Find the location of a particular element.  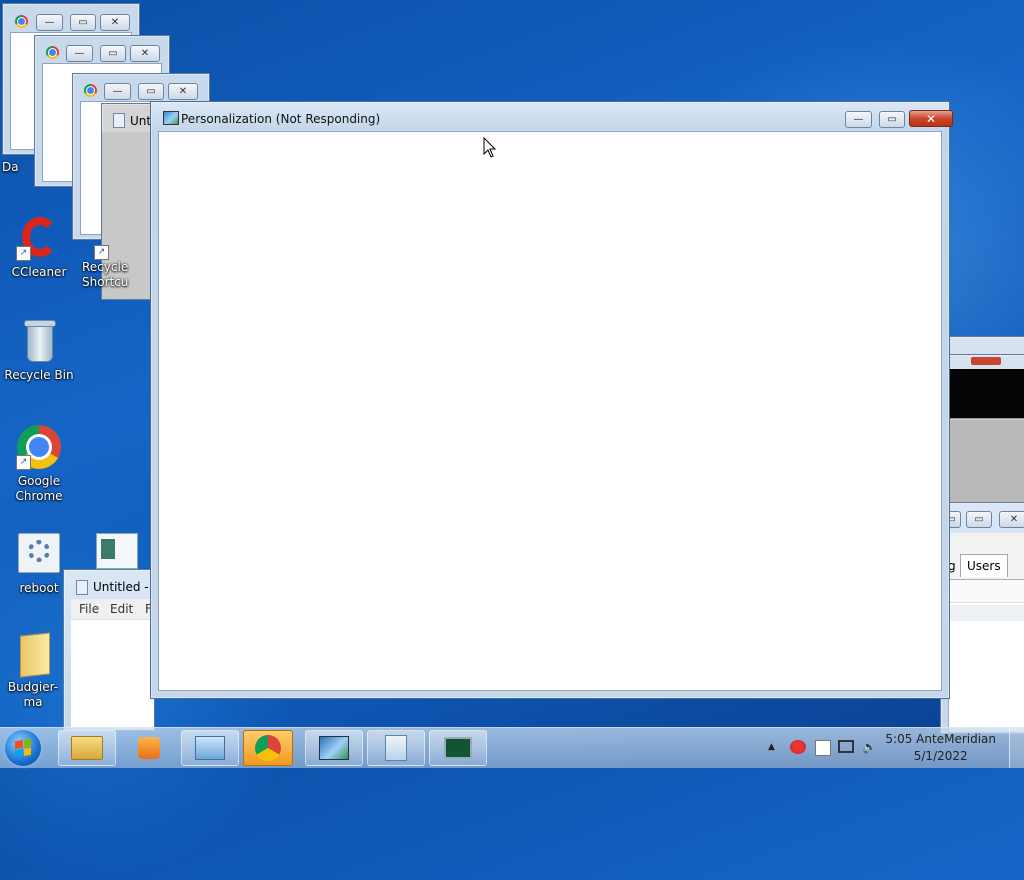

network-icon is located at coordinates (846, 746).